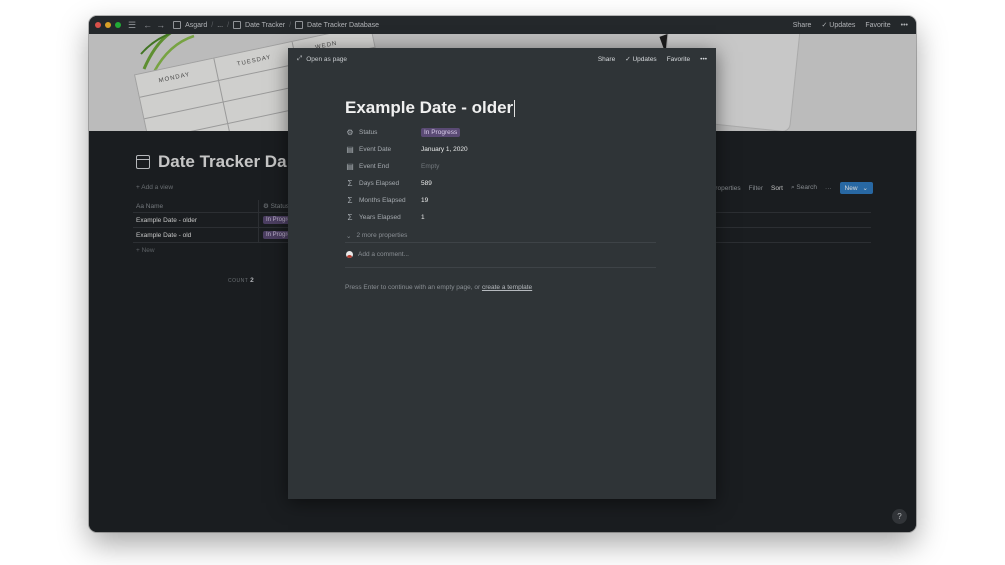 The height and width of the screenshot is (565, 1005). Describe the element at coordinates (379, 183) in the screenshot. I see `property-label-text: Days Elapsed` at that location.